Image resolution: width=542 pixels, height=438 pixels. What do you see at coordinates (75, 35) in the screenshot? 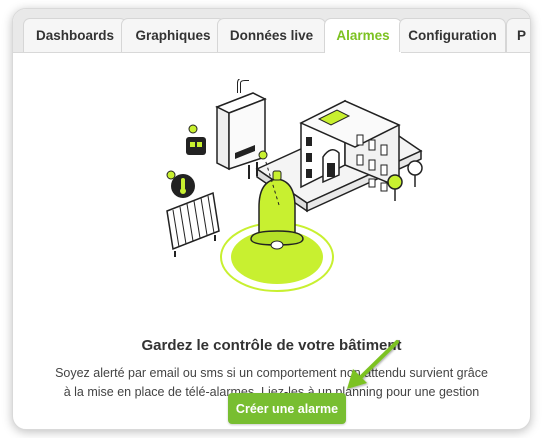
I see `tab-dashboards: Dashboards` at bounding box center [75, 35].